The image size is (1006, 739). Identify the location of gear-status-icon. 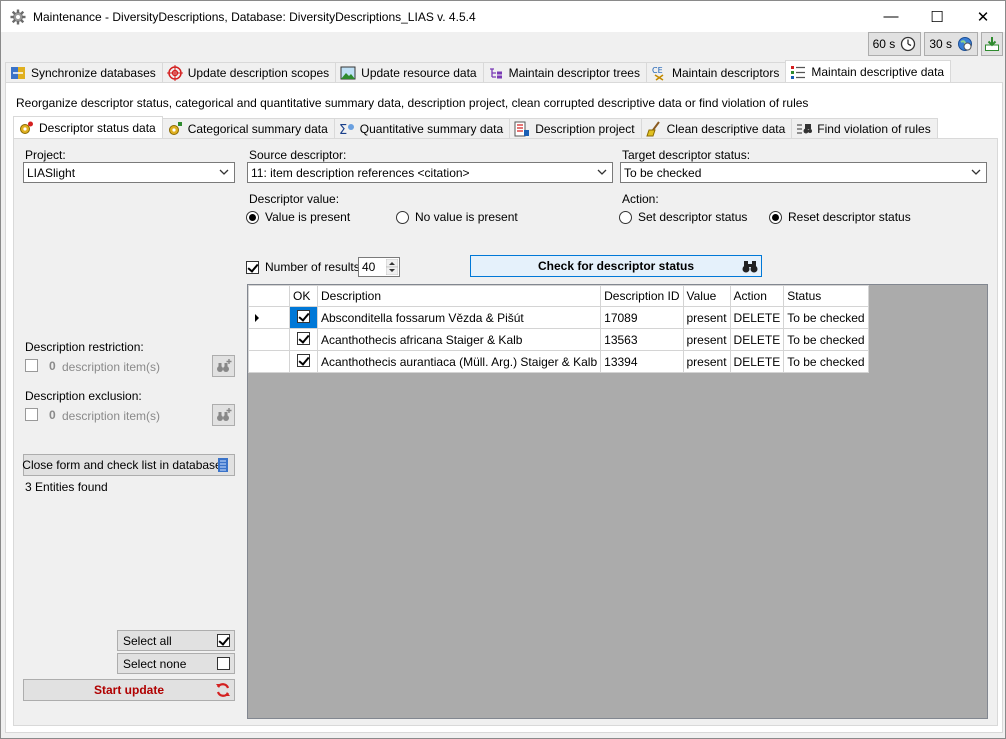
(26, 127).